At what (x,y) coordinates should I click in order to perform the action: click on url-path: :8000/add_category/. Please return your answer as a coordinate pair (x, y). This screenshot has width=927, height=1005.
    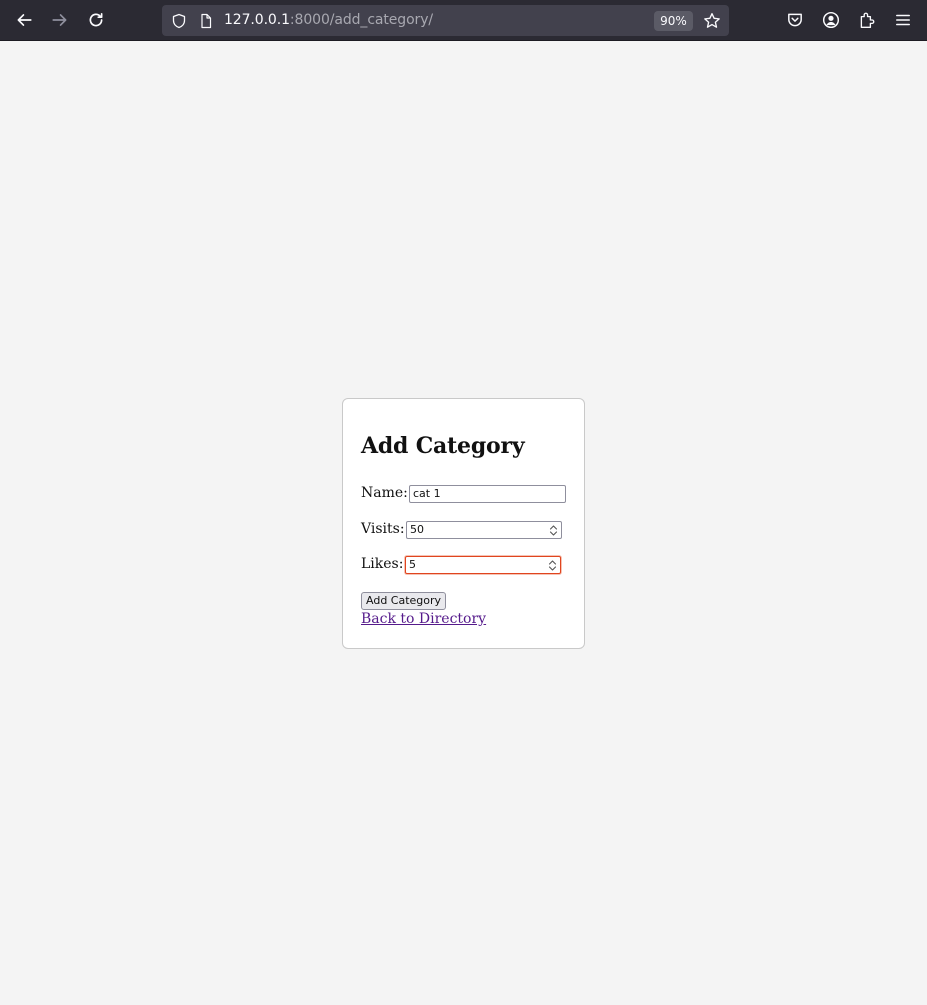
    Looking at the image, I should click on (361, 20).